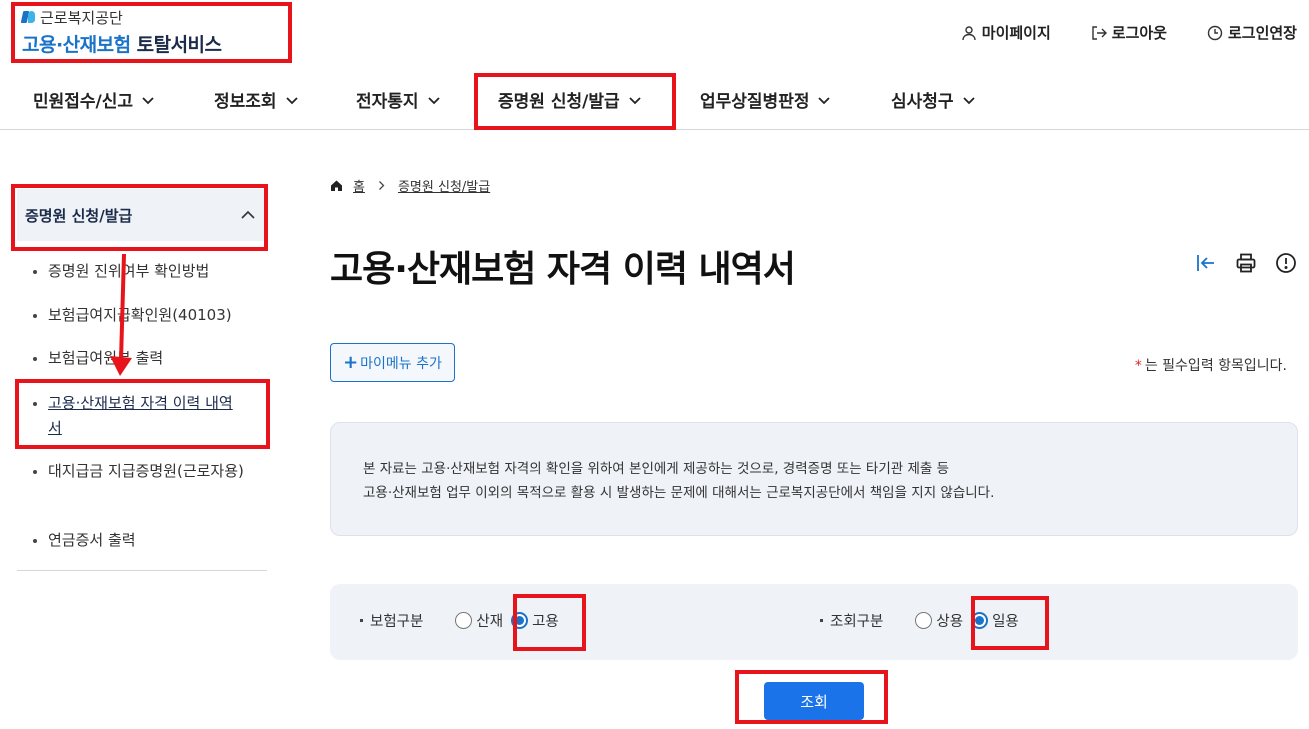 This screenshot has height=729, width=1309. What do you see at coordinates (83, 102) in the screenshot?
I see `nav-label: 민원접수/신고` at bounding box center [83, 102].